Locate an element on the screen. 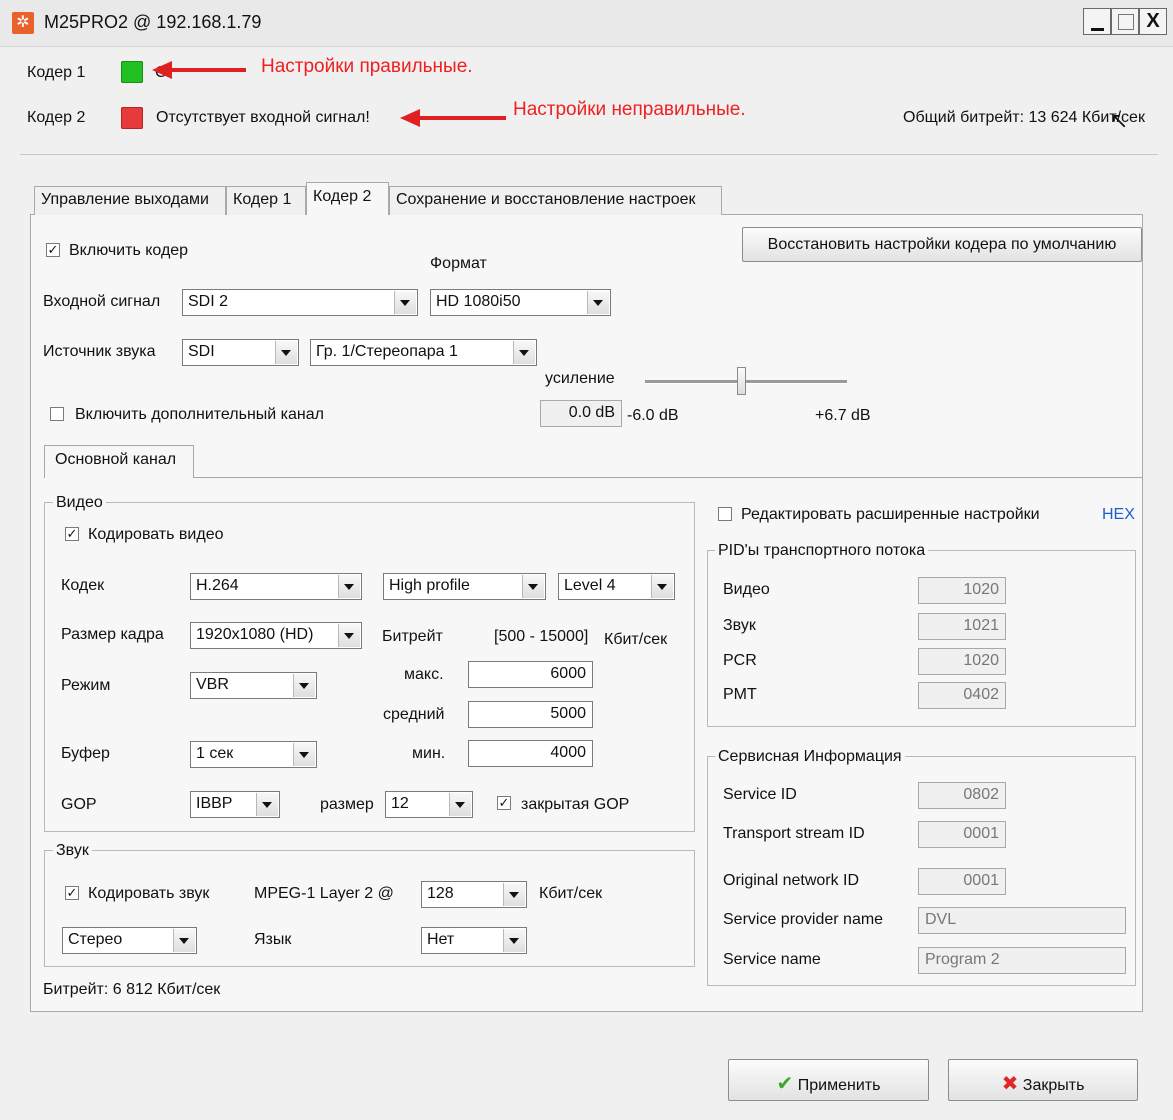 The width and height of the screenshot is (1173, 1120). frame-size-select: 1920x1080 (HD) is located at coordinates (276, 635).